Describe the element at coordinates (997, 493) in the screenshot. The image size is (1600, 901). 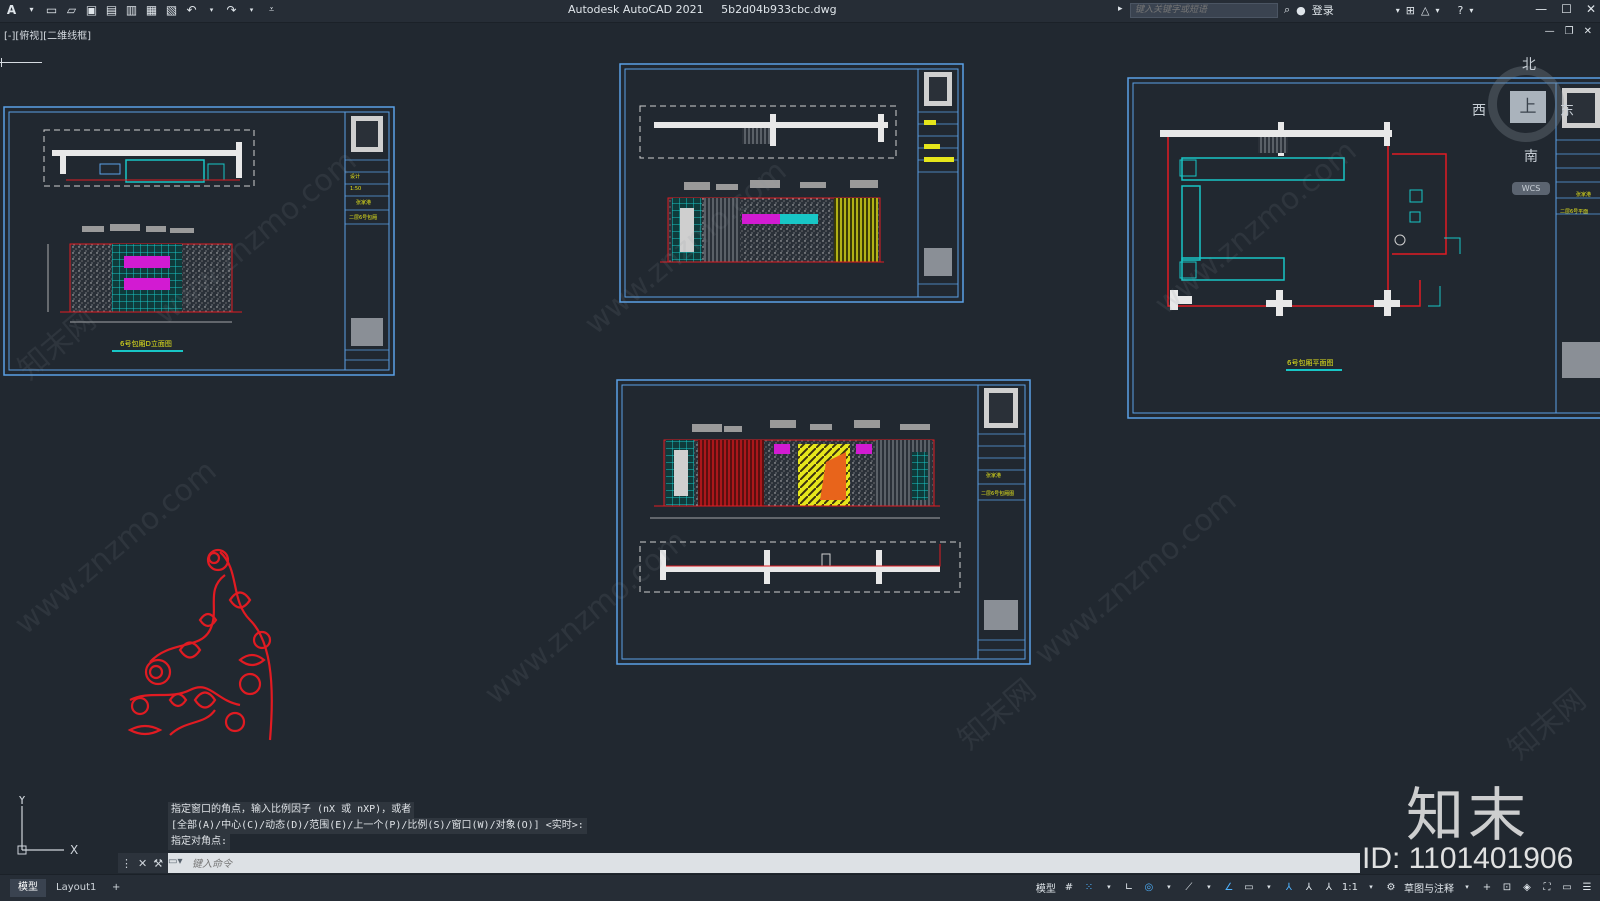
I see `tb3-field-b: 二层6号包厢图` at that location.